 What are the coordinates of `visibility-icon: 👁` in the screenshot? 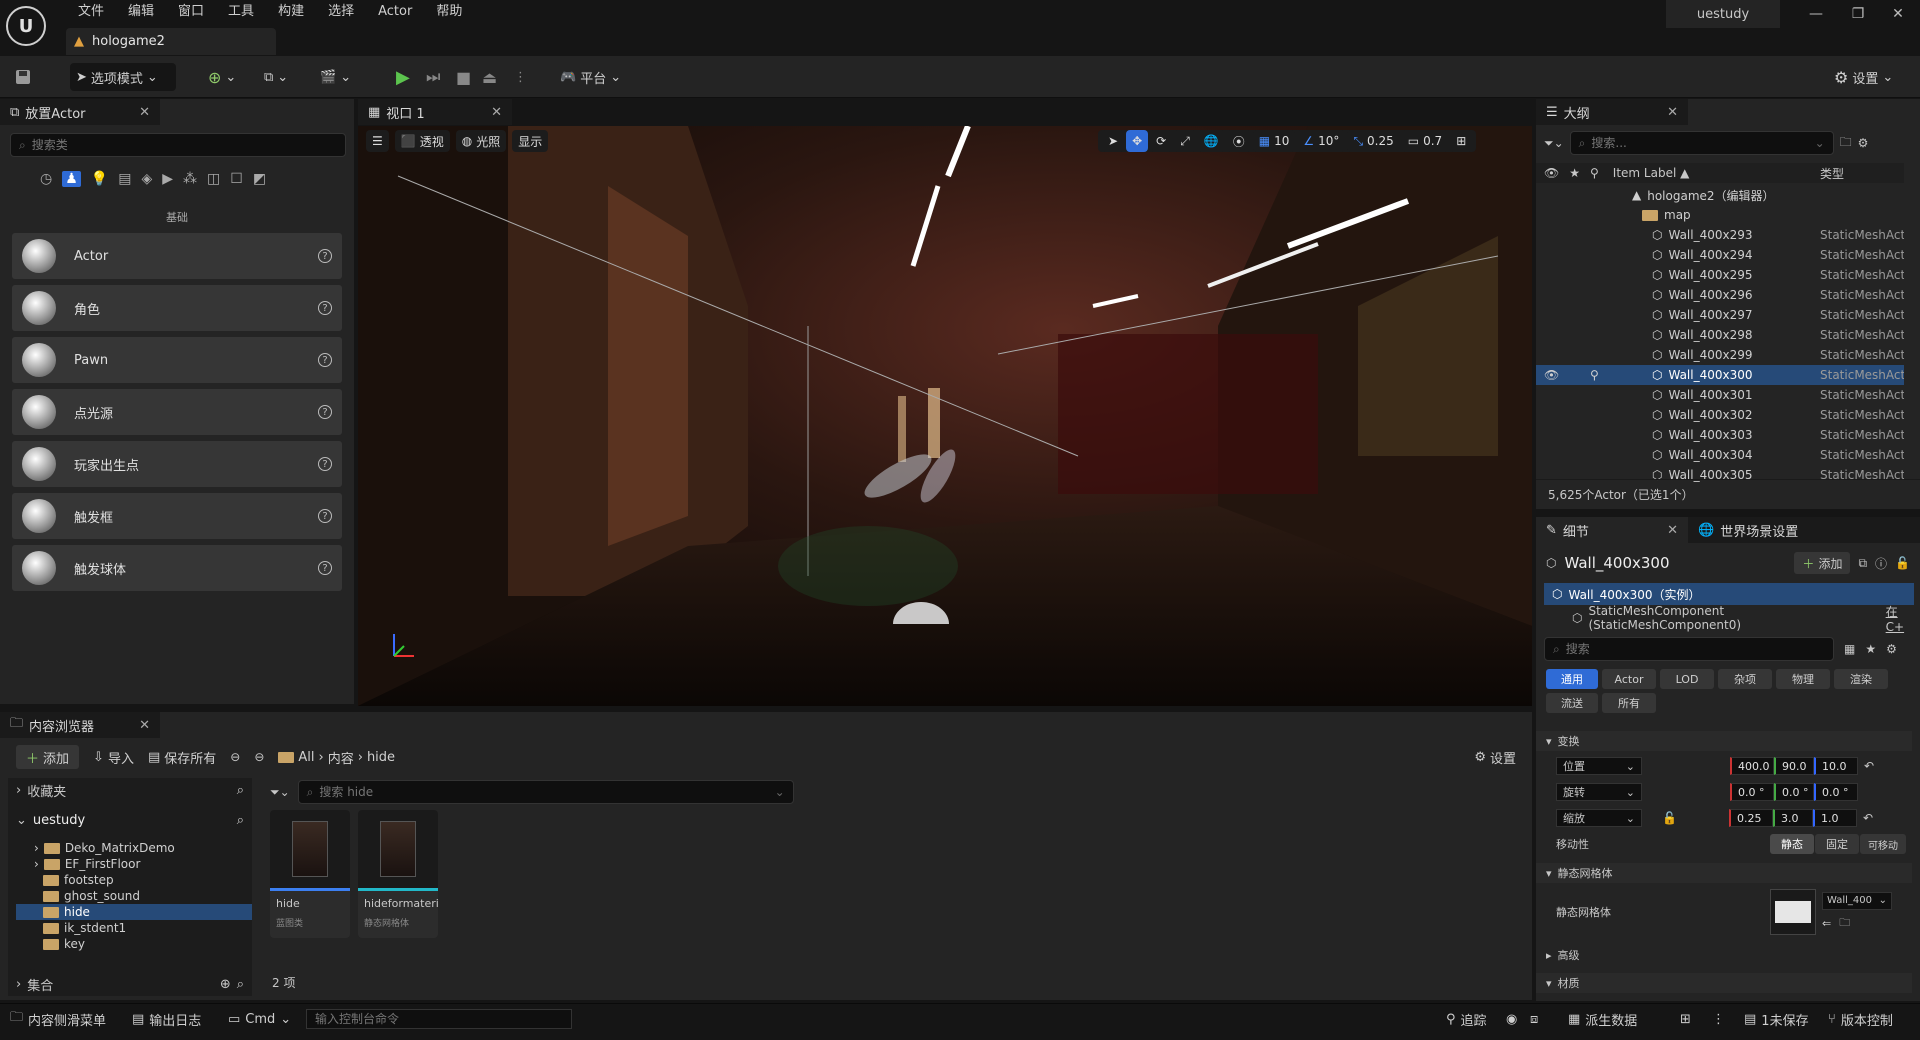 It's located at (1551, 375).